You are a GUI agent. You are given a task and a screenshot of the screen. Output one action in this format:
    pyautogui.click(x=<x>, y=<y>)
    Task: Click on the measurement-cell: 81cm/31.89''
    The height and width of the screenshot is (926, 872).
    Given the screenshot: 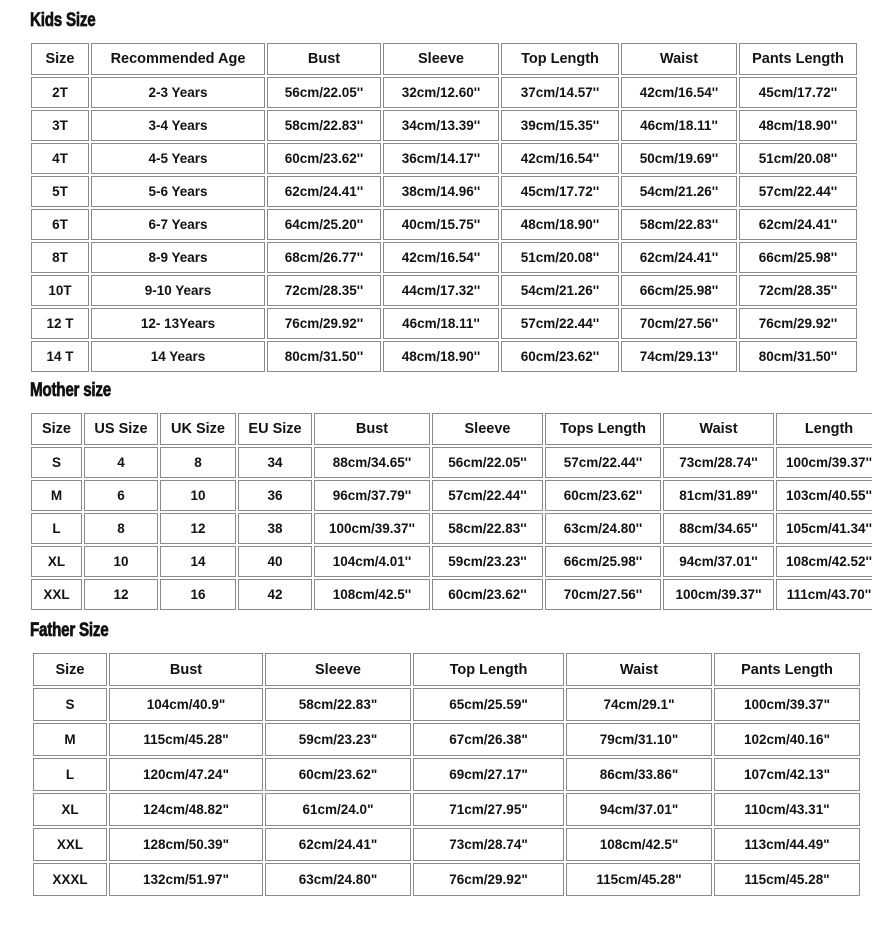 What is the action you would take?
    pyautogui.click(x=718, y=495)
    